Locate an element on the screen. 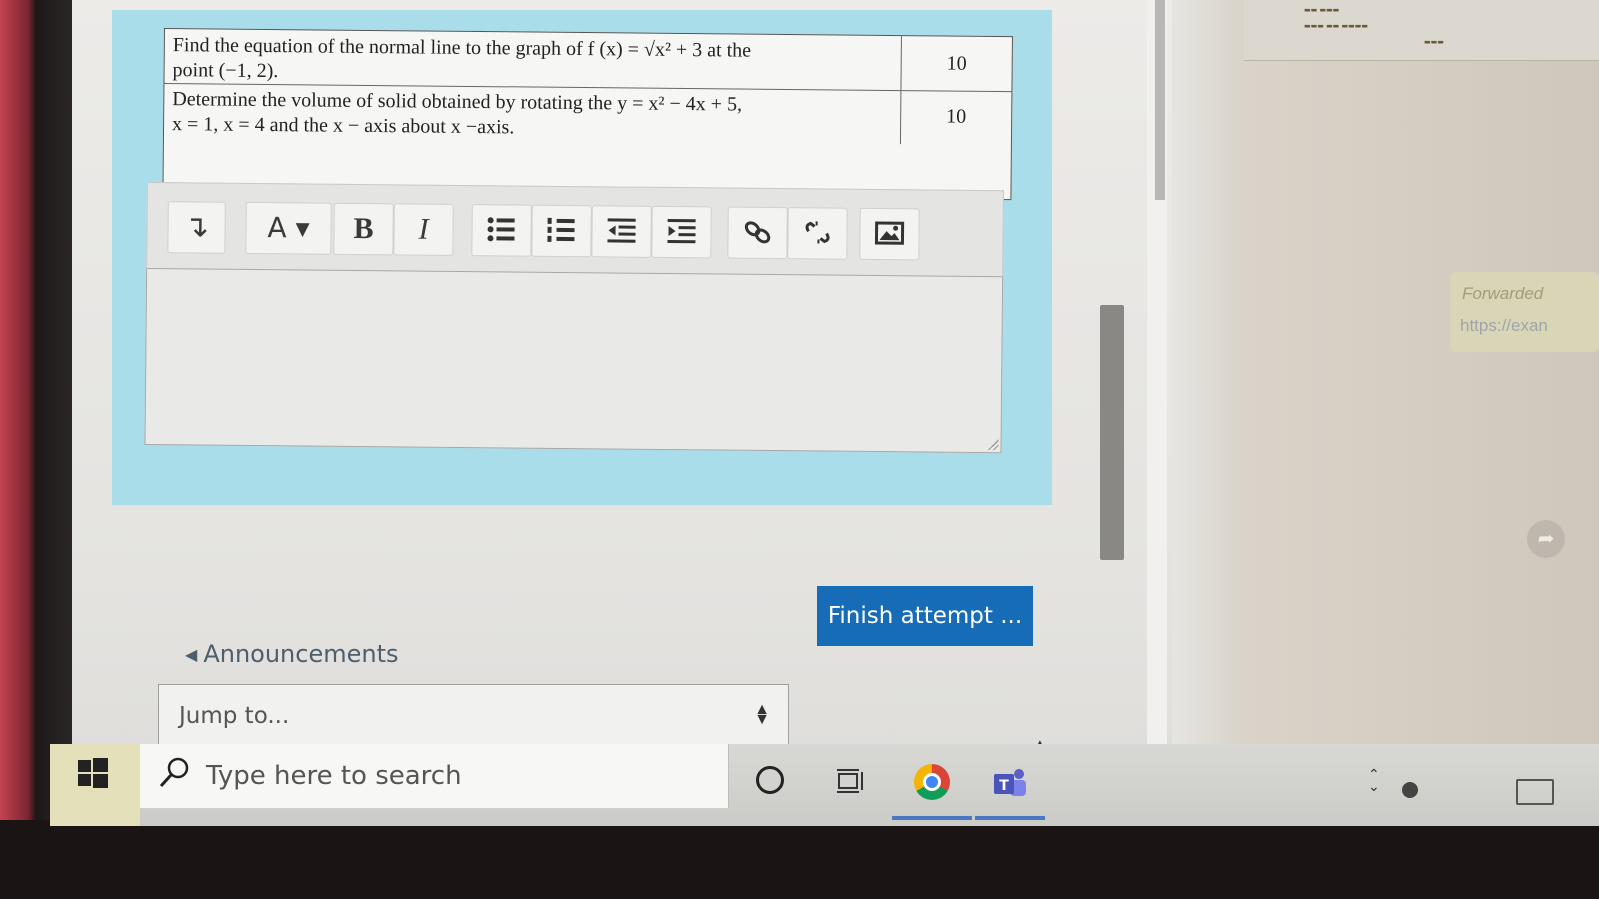  taskbar-search: Type here to search is located at coordinates (434, 776).